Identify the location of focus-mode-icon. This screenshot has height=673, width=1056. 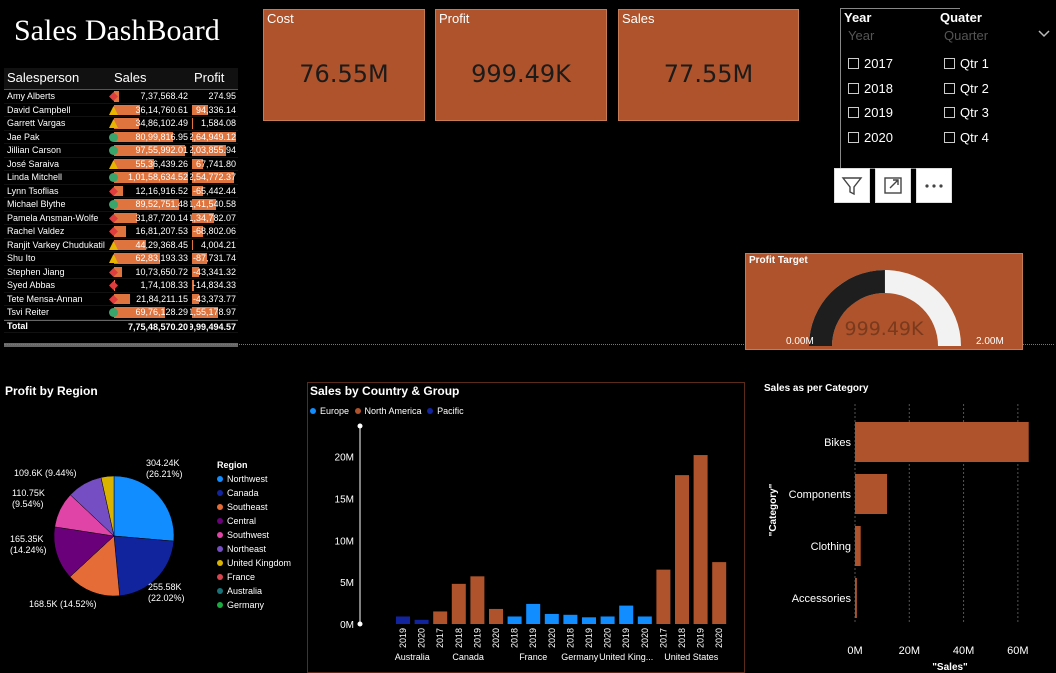
(893, 185).